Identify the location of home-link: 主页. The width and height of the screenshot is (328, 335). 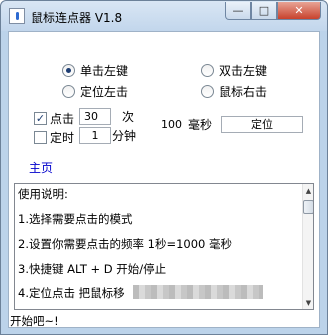
(41, 167).